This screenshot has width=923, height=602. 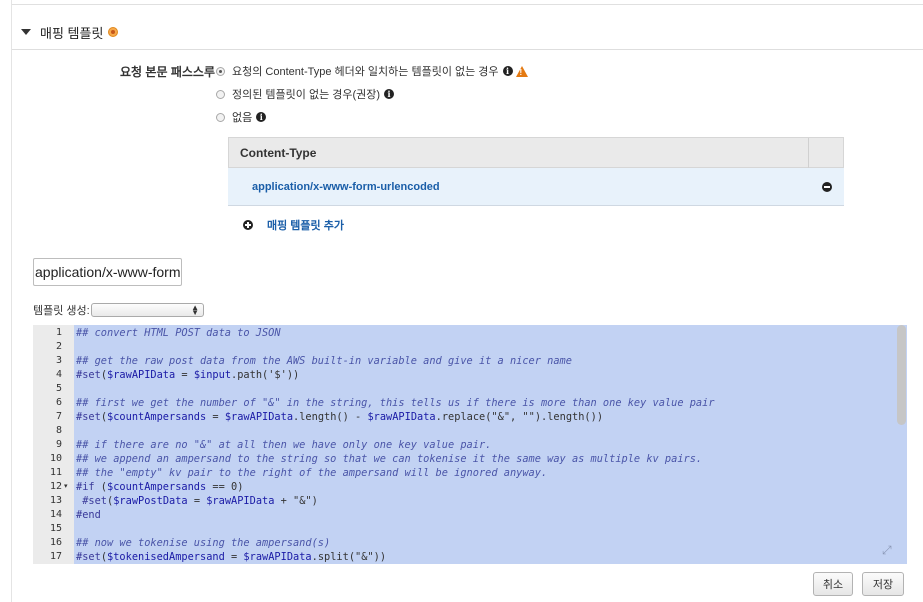 I want to click on line-number: 15, so click(x=55, y=528).